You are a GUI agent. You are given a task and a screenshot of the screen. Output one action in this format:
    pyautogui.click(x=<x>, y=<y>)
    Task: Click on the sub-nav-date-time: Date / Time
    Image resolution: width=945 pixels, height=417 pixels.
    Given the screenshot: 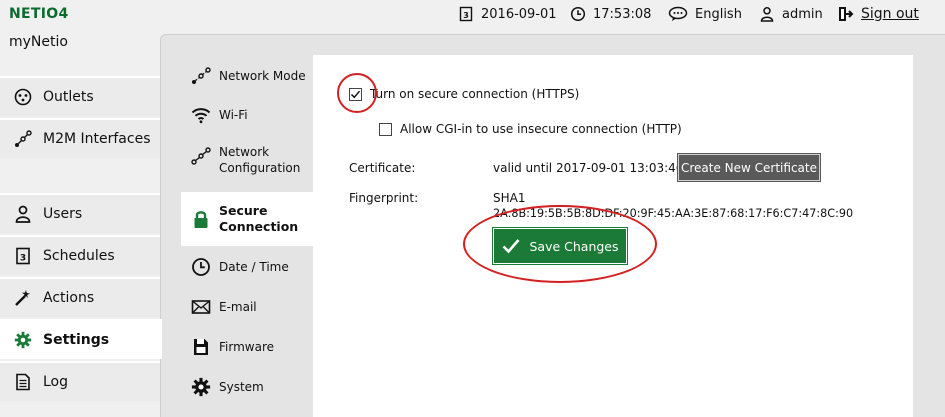 What is the action you would take?
    pyautogui.click(x=247, y=267)
    